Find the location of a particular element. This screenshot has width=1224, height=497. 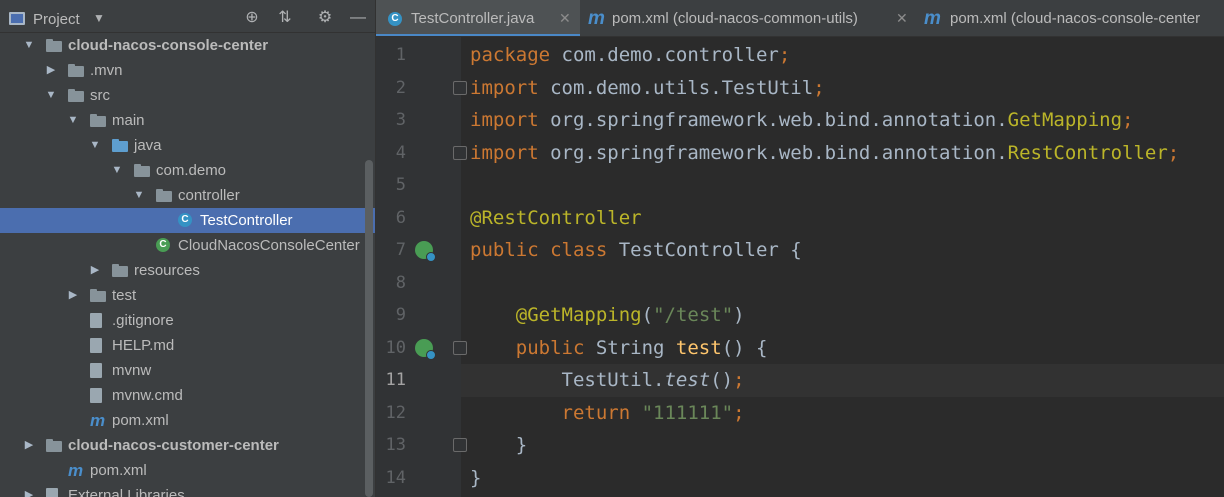

tree-item: C TestController is located at coordinates (187, 220).